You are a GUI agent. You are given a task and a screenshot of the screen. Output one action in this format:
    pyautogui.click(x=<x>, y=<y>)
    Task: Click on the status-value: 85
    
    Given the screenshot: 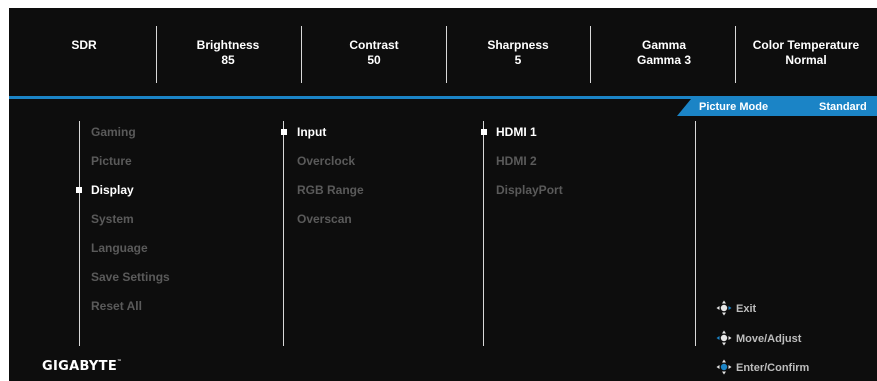 What is the action you would take?
    pyautogui.click(x=228, y=60)
    